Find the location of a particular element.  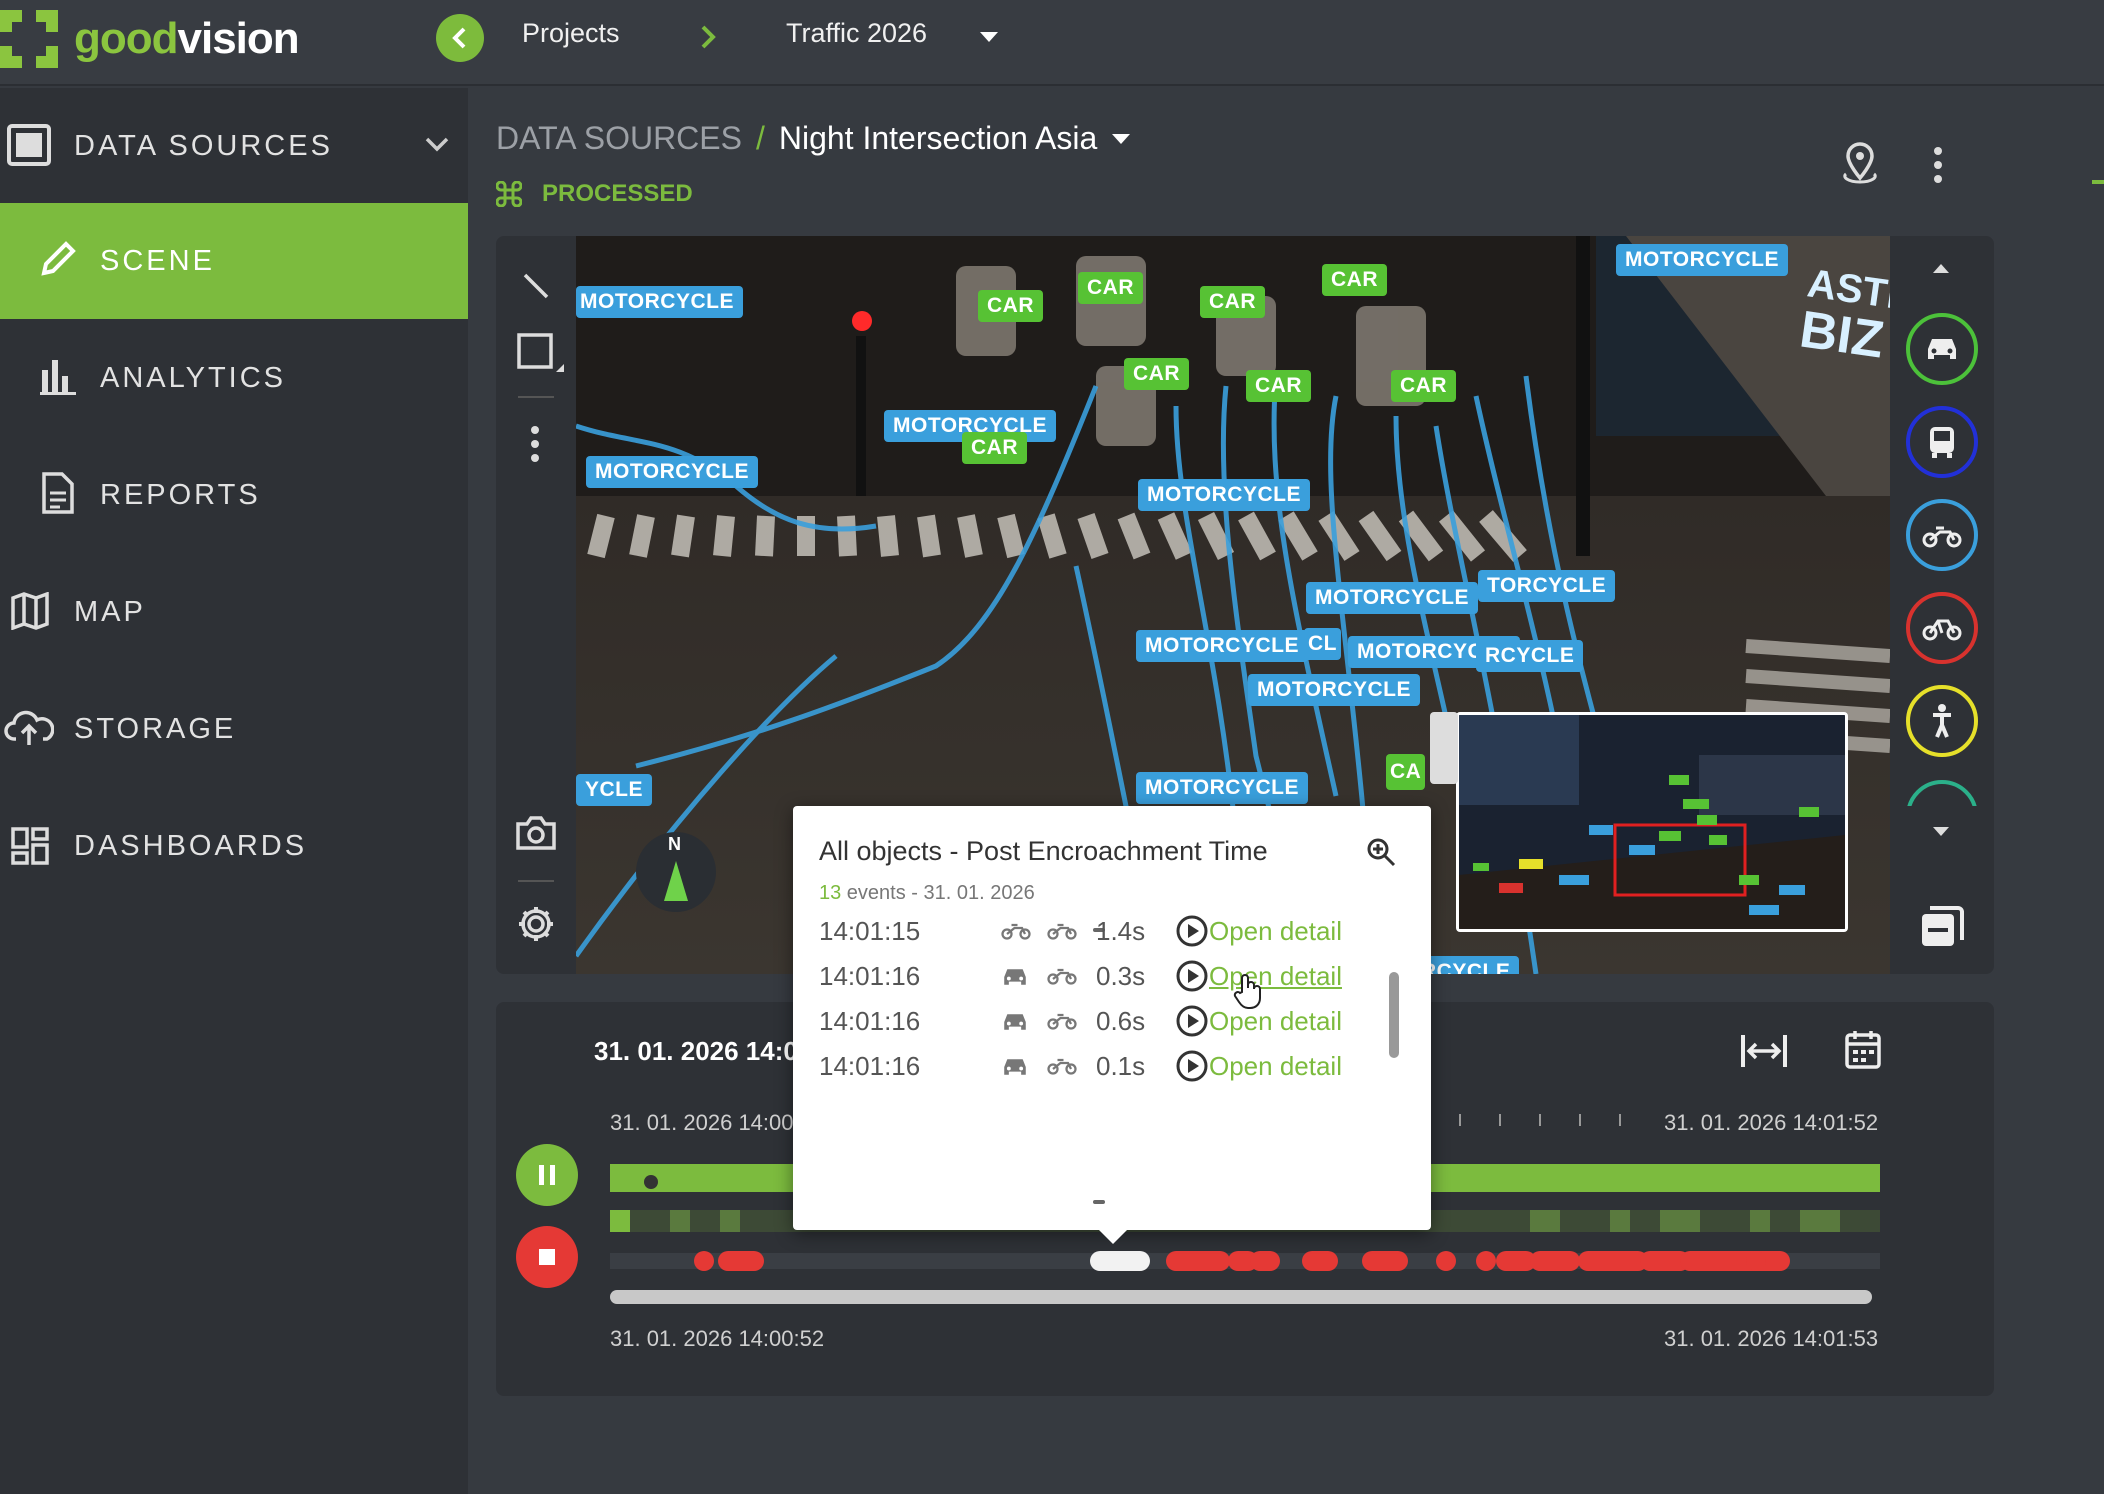

line-tool-icon is located at coordinates (536, 286).